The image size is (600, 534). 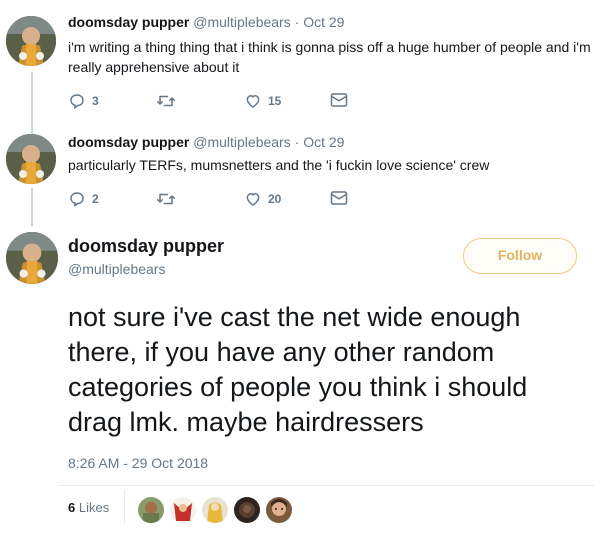 I want to click on like-count: 15, so click(x=275, y=101).